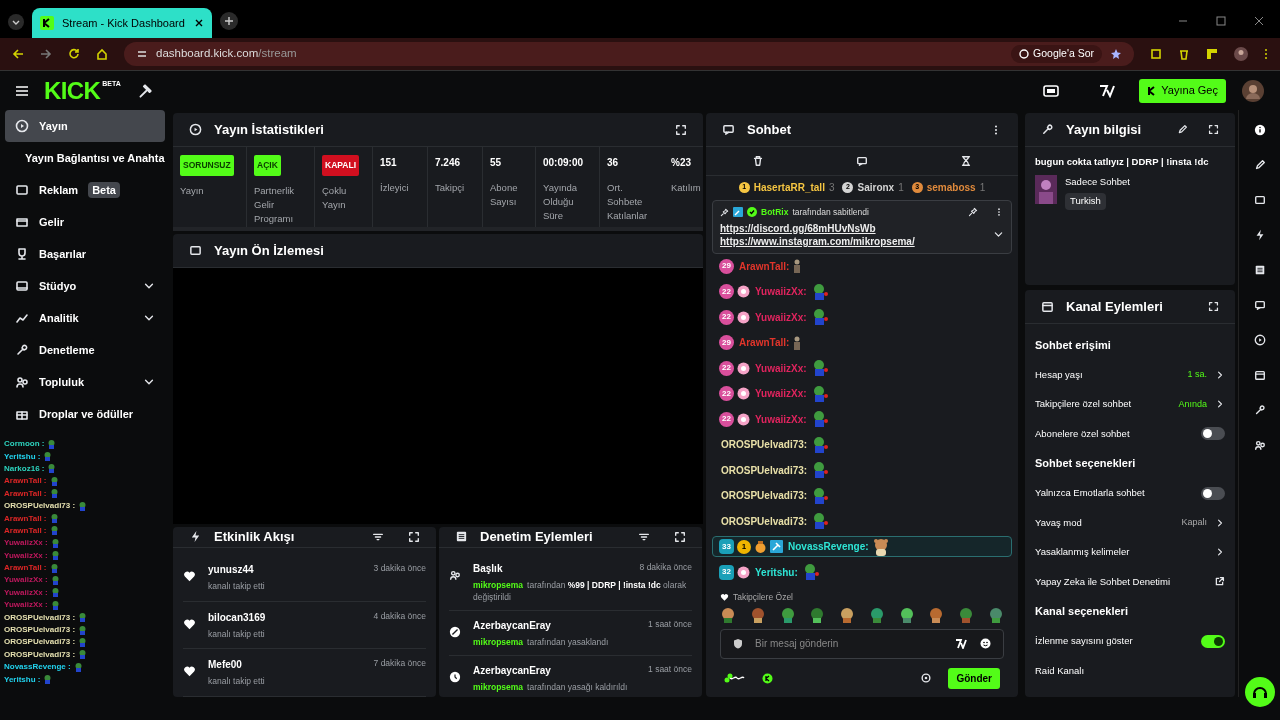 The image size is (1280, 720). Describe the element at coordinates (849, 643) in the screenshot. I see `message-input: Bir mesaj gönderin` at that location.